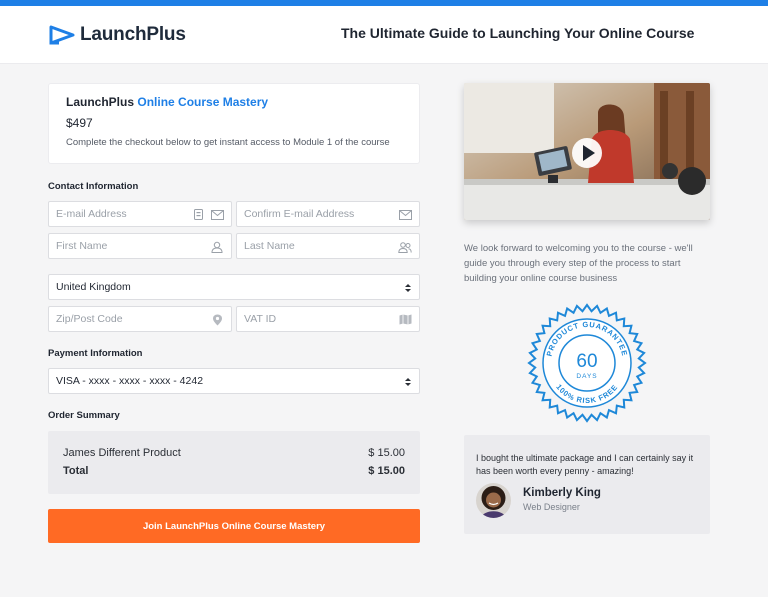 The width and height of the screenshot is (768, 597). I want to click on product-name: Online Course Mastery, so click(203, 102).